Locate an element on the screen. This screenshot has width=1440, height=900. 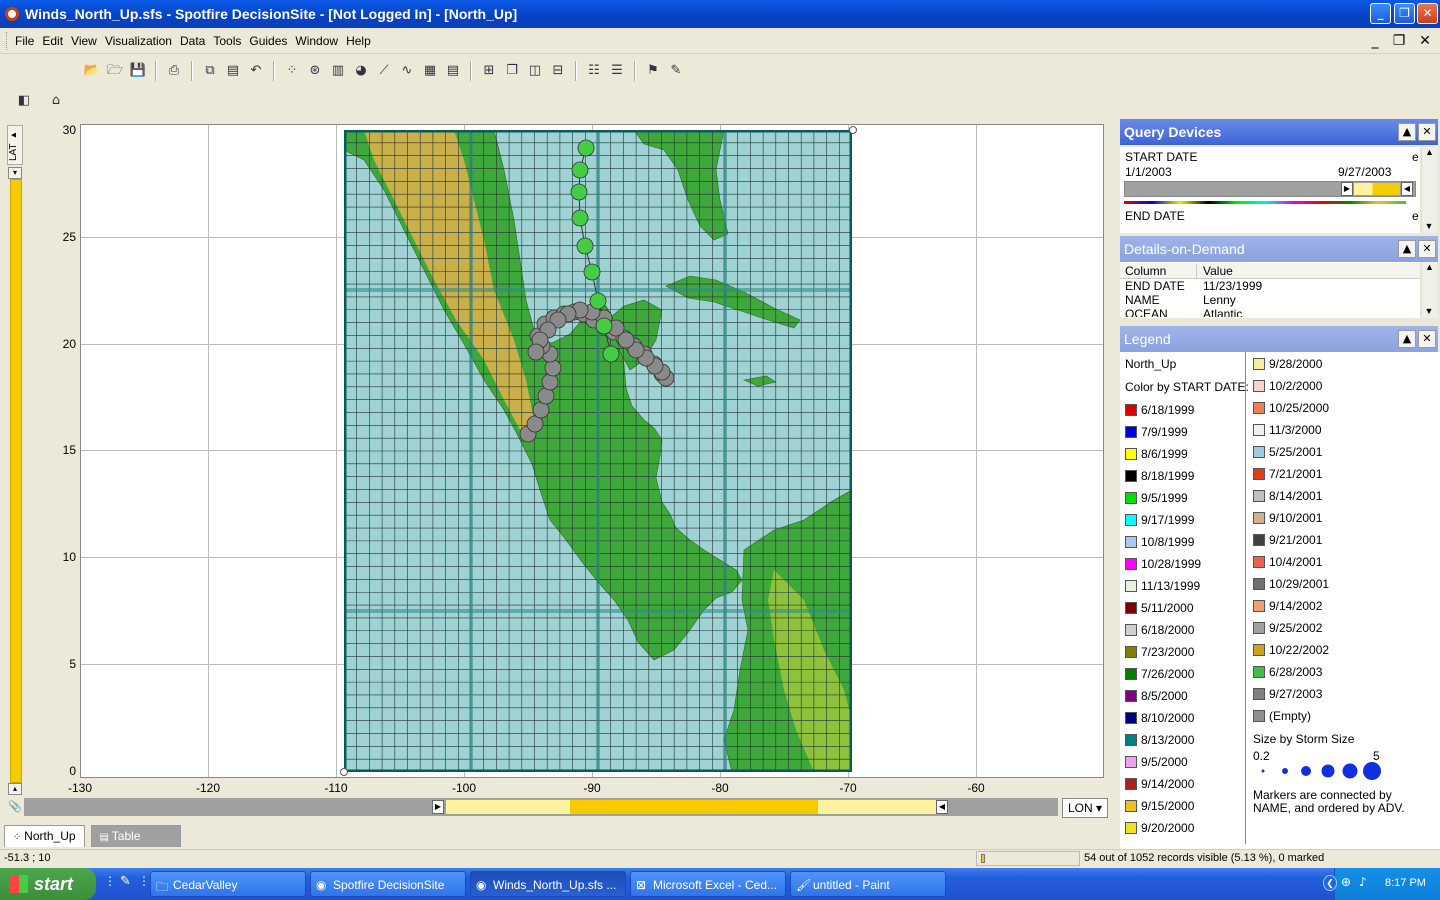
legend-item: 10/8/1999 is located at coordinates (1159, 542).